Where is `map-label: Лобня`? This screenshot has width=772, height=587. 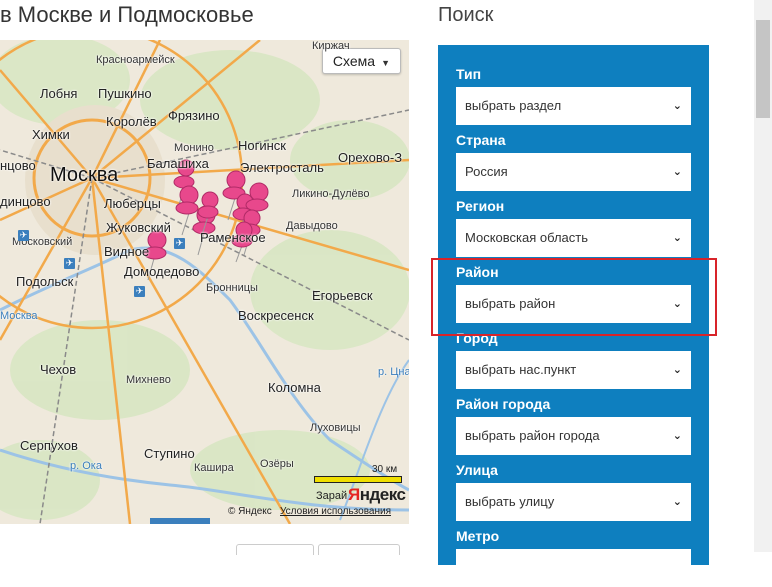 map-label: Лобня is located at coordinates (59, 93).